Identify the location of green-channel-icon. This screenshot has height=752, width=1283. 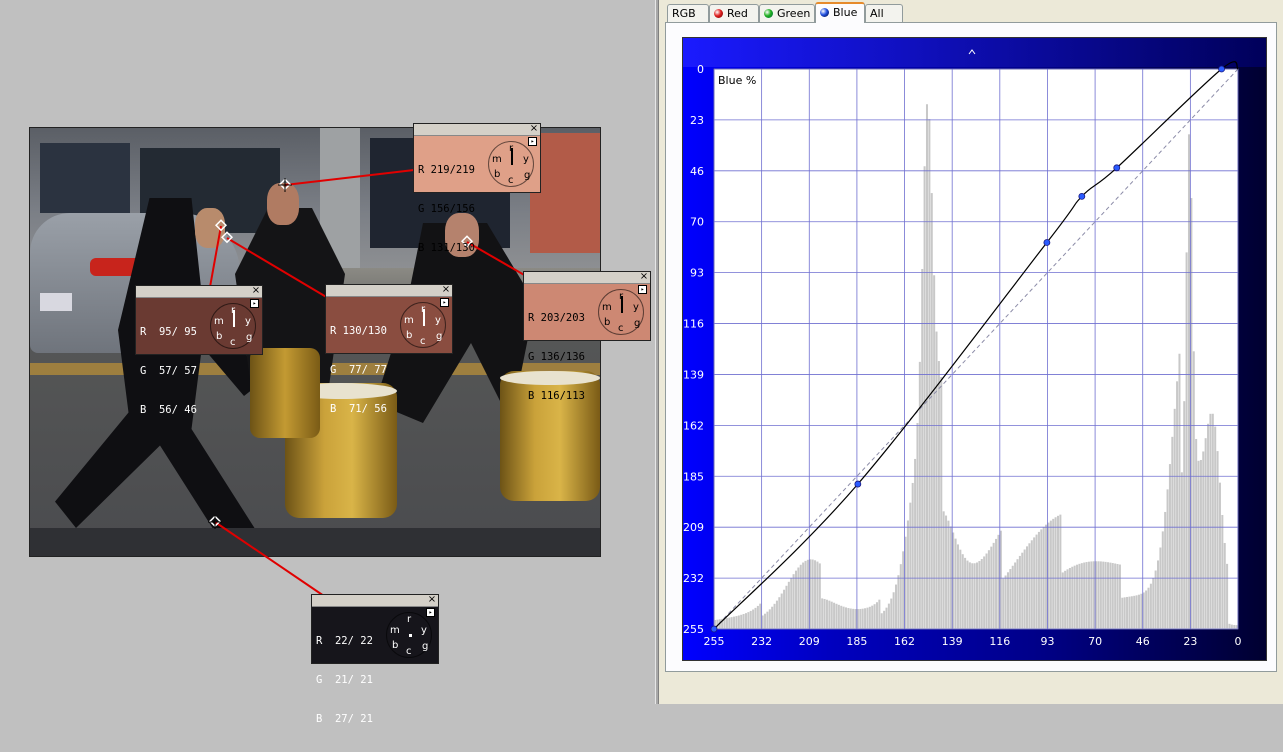
(768, 13).